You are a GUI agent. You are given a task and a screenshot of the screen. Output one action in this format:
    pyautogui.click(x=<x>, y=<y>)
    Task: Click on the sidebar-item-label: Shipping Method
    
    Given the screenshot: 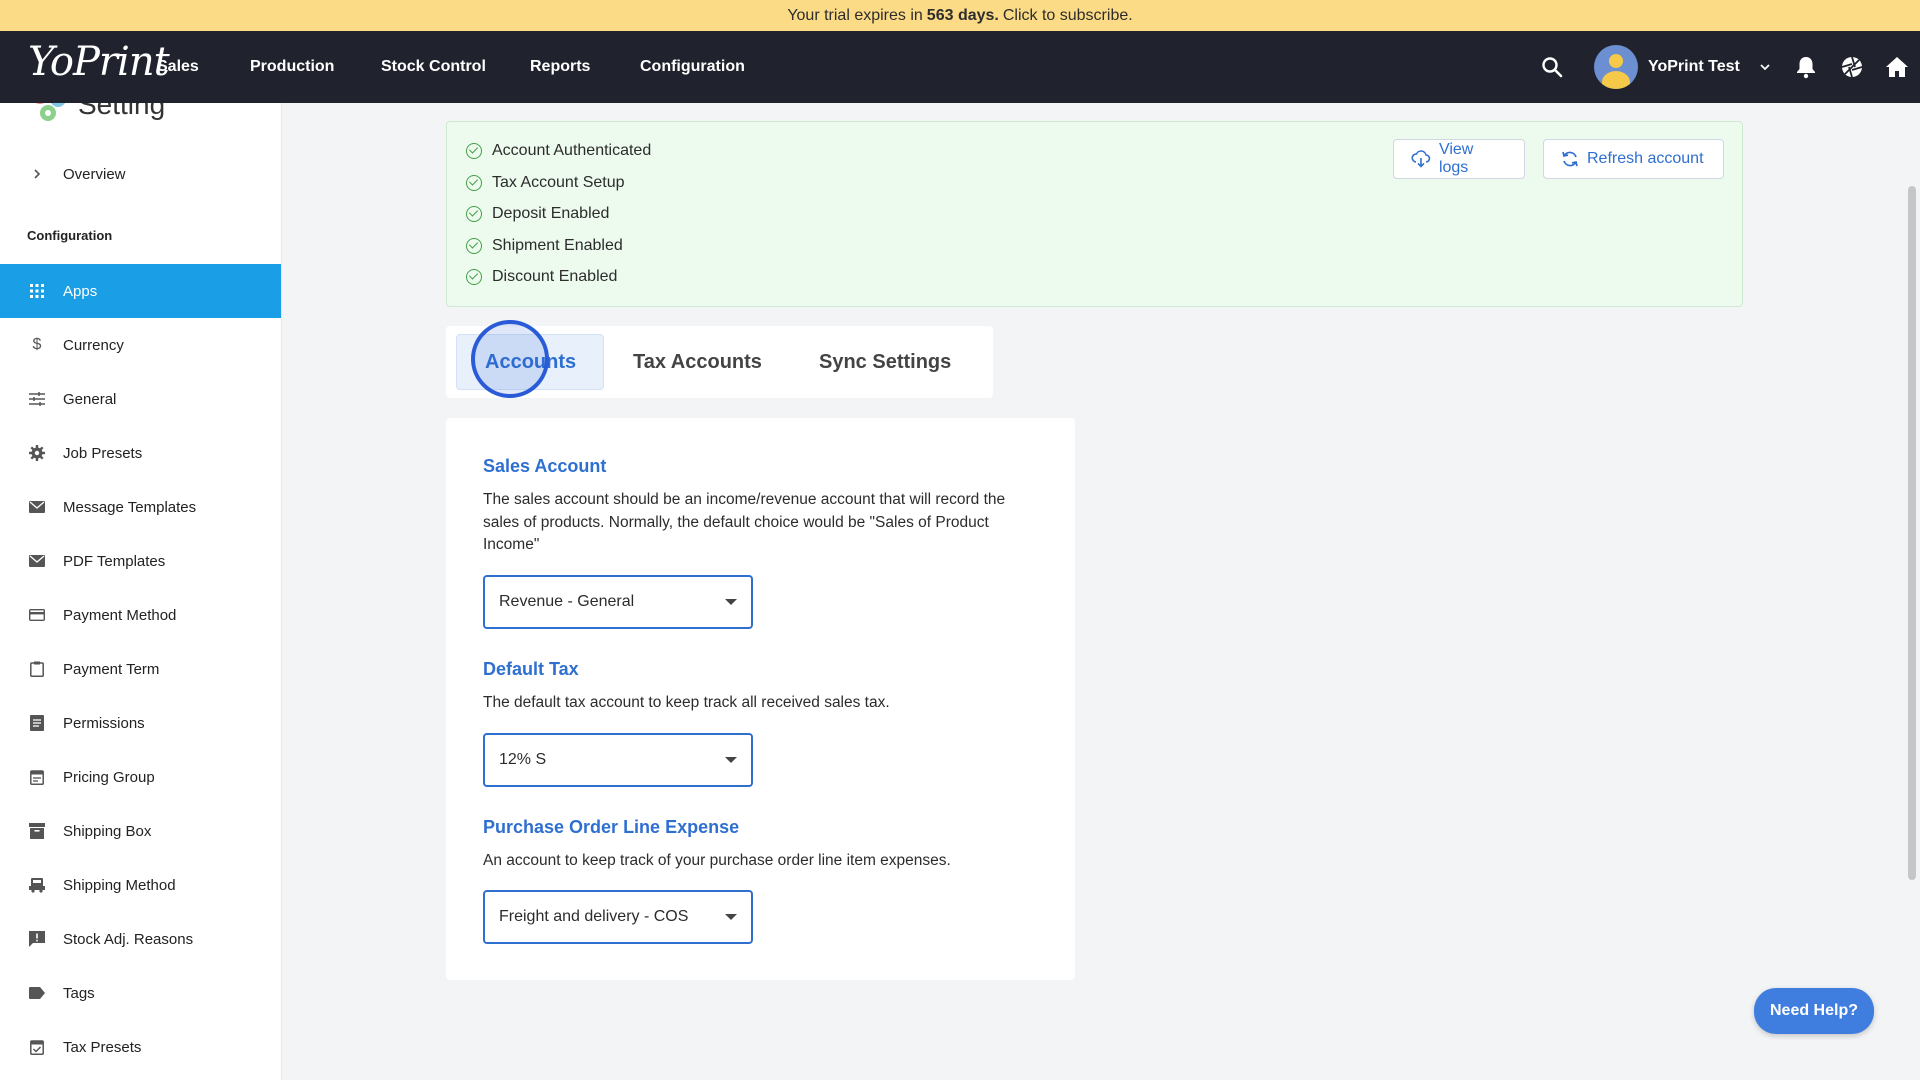 What is the action you would take?
    pyautogui.click(x=119, y=885)
    